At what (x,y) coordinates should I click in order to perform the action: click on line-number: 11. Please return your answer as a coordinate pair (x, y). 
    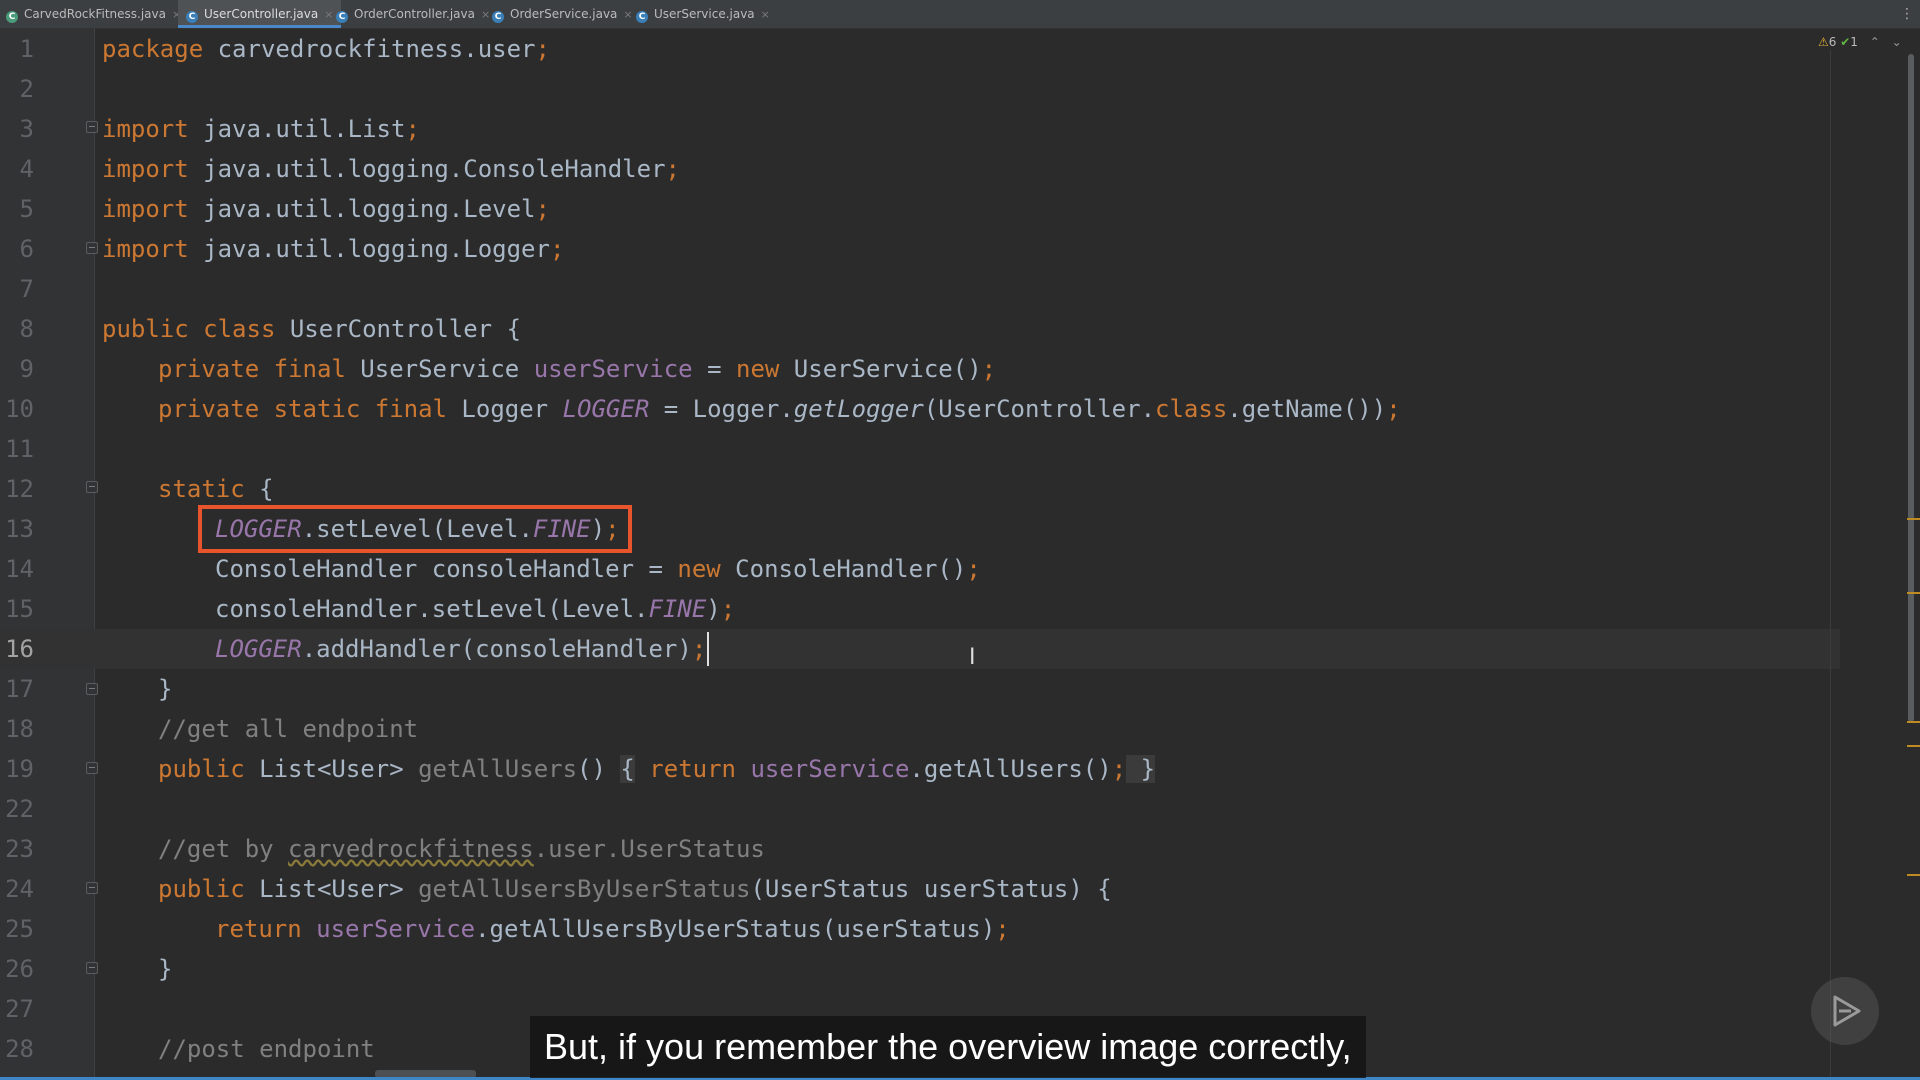
    Looking at the image, I should click on (19, 449).